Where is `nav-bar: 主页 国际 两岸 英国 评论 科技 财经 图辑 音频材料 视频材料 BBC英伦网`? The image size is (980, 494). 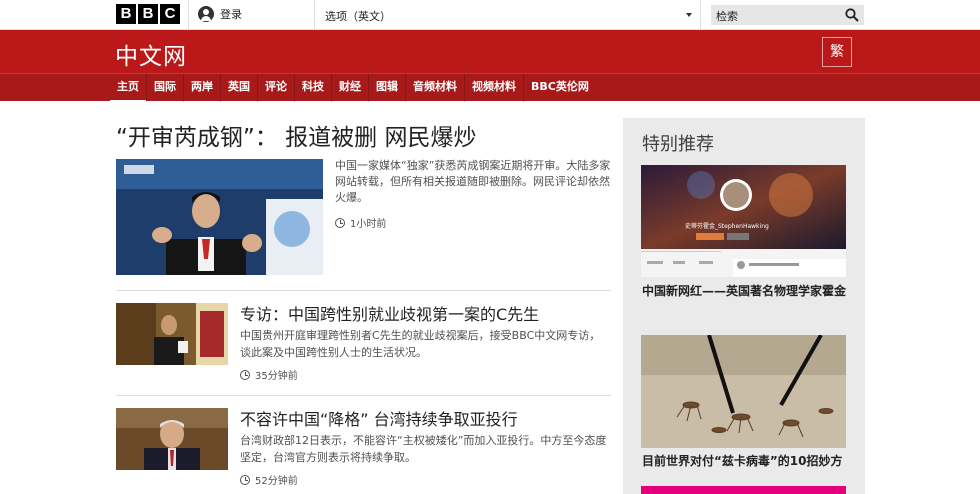
nav-bar: 主页 国际 两岸 英国 评论 科技 财经 图辑 音频材料 视频材料 BBC英伦网 is located at coordinates (490, 88).